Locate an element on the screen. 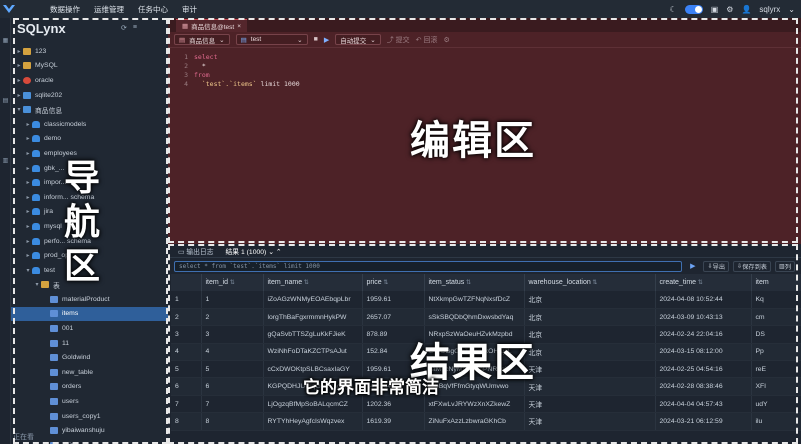  username: sqlyrx is located at coordinates (769, 9).